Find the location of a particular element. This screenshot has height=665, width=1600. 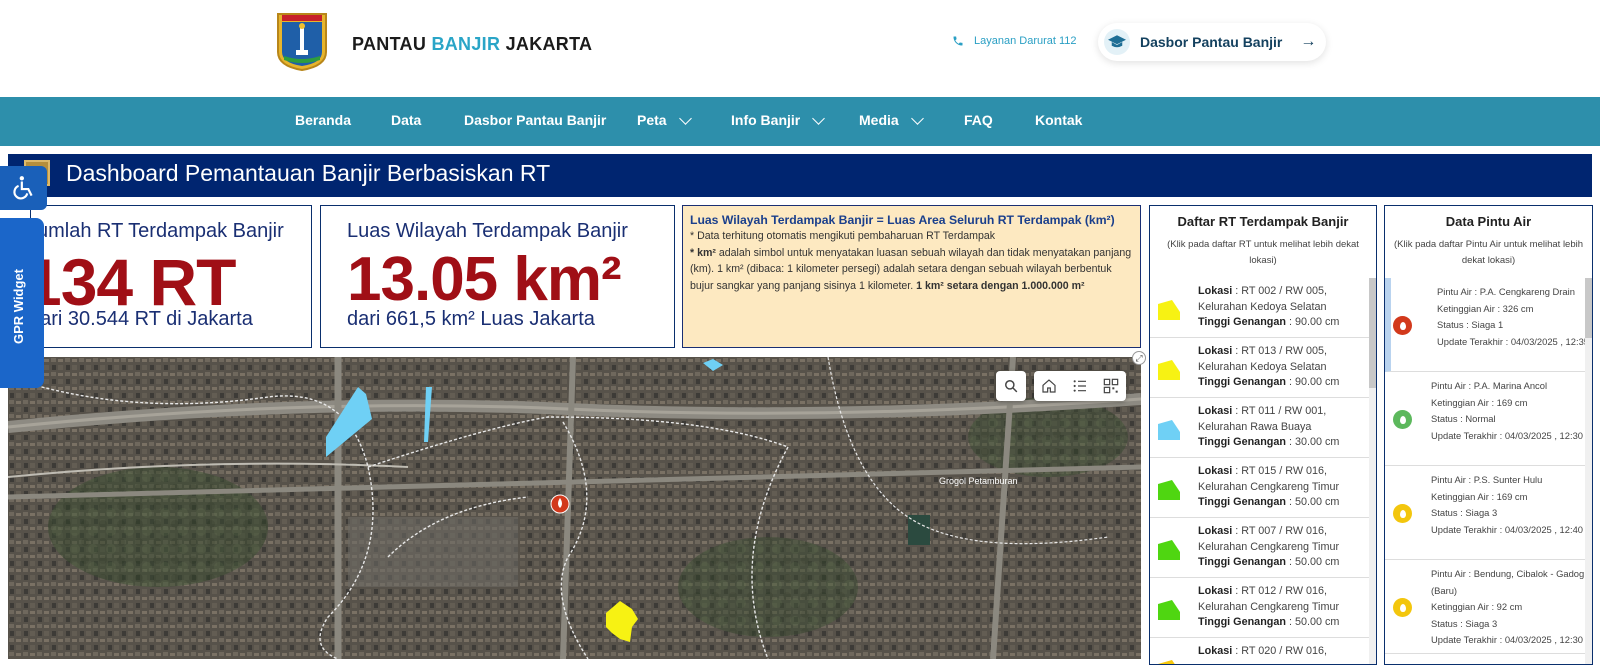

nav-data: Data is located at coordinates (406, 120).